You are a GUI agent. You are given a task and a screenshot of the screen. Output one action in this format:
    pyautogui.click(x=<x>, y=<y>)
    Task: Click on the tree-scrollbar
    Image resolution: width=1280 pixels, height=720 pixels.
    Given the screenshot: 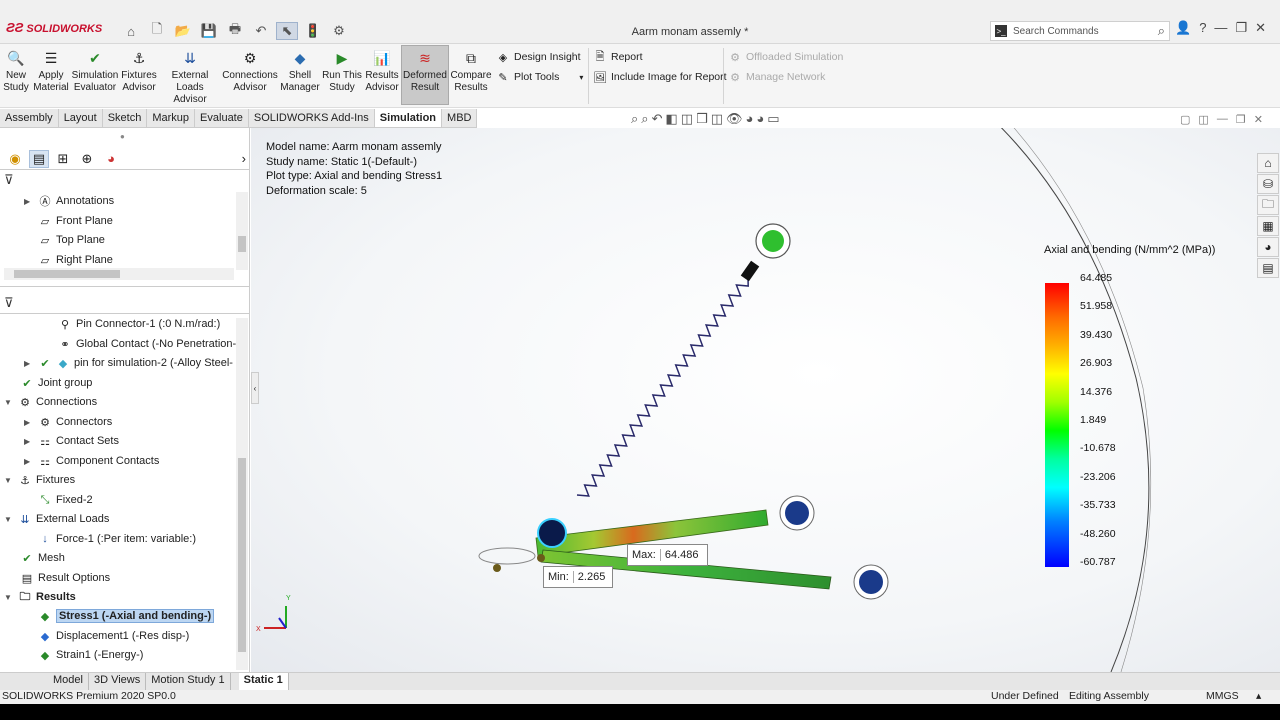 What is the action you would take?
    pyautogui.click(x=242, y=231)
    